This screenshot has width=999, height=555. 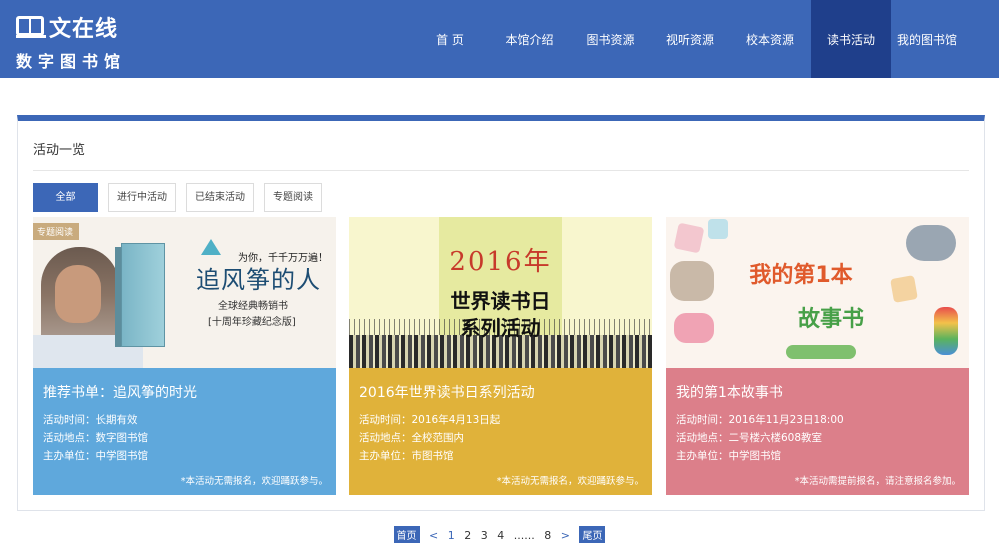 I want to click on nav-home: 首 页, so click(x=450, y=39).